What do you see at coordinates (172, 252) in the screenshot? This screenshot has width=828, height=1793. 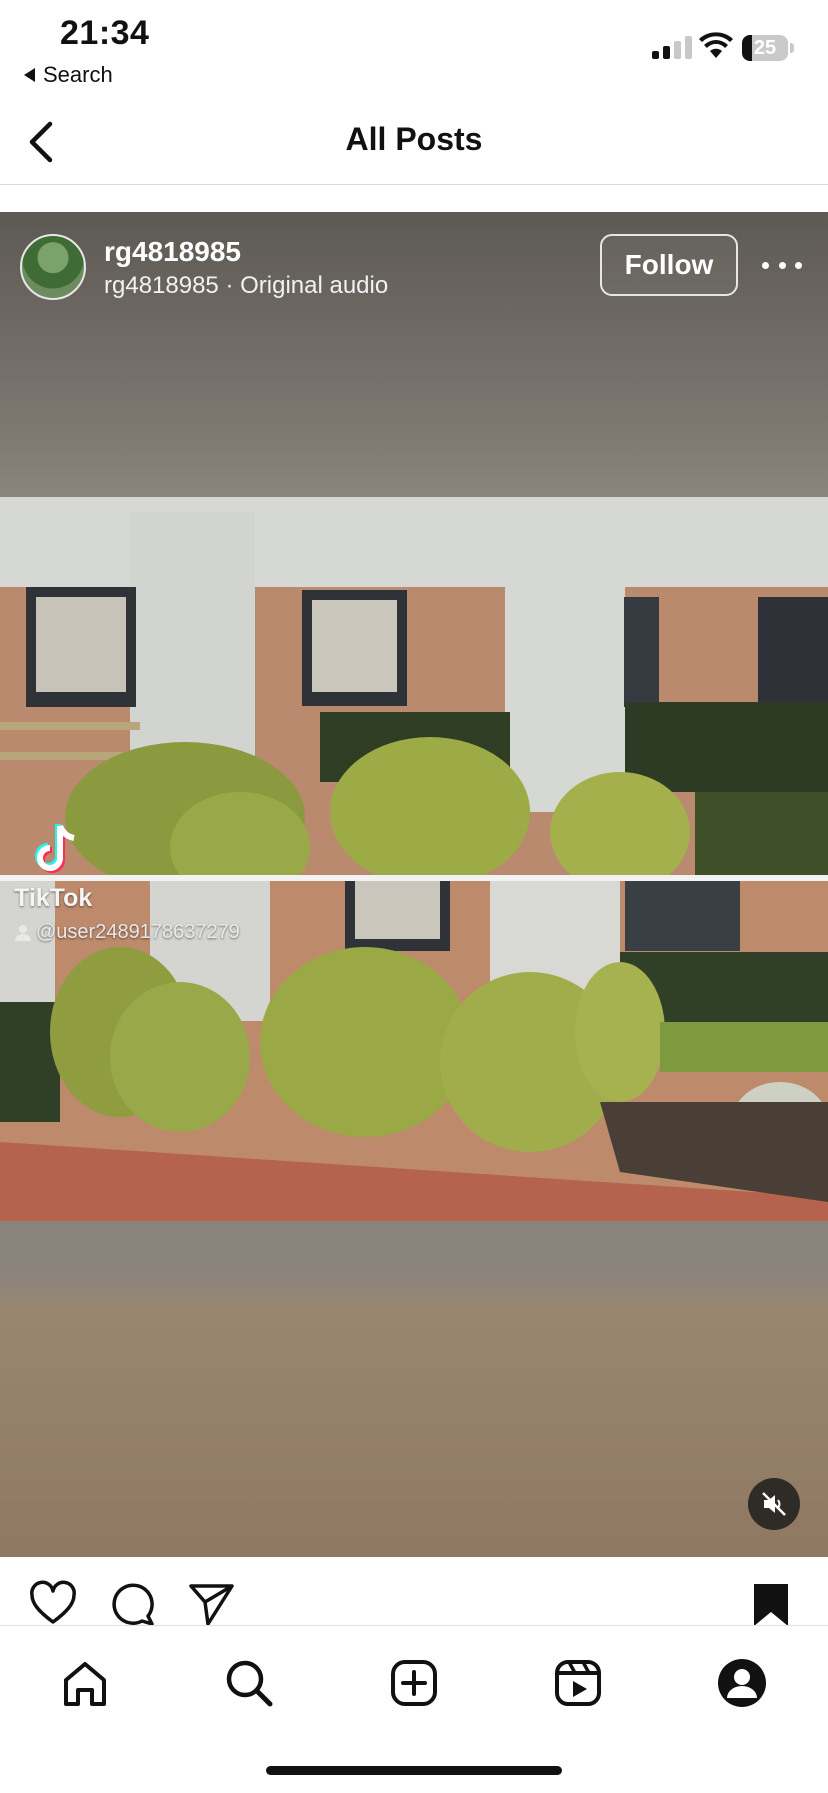 I see `post-username: rg4818985` at bounding box center [172, 252].